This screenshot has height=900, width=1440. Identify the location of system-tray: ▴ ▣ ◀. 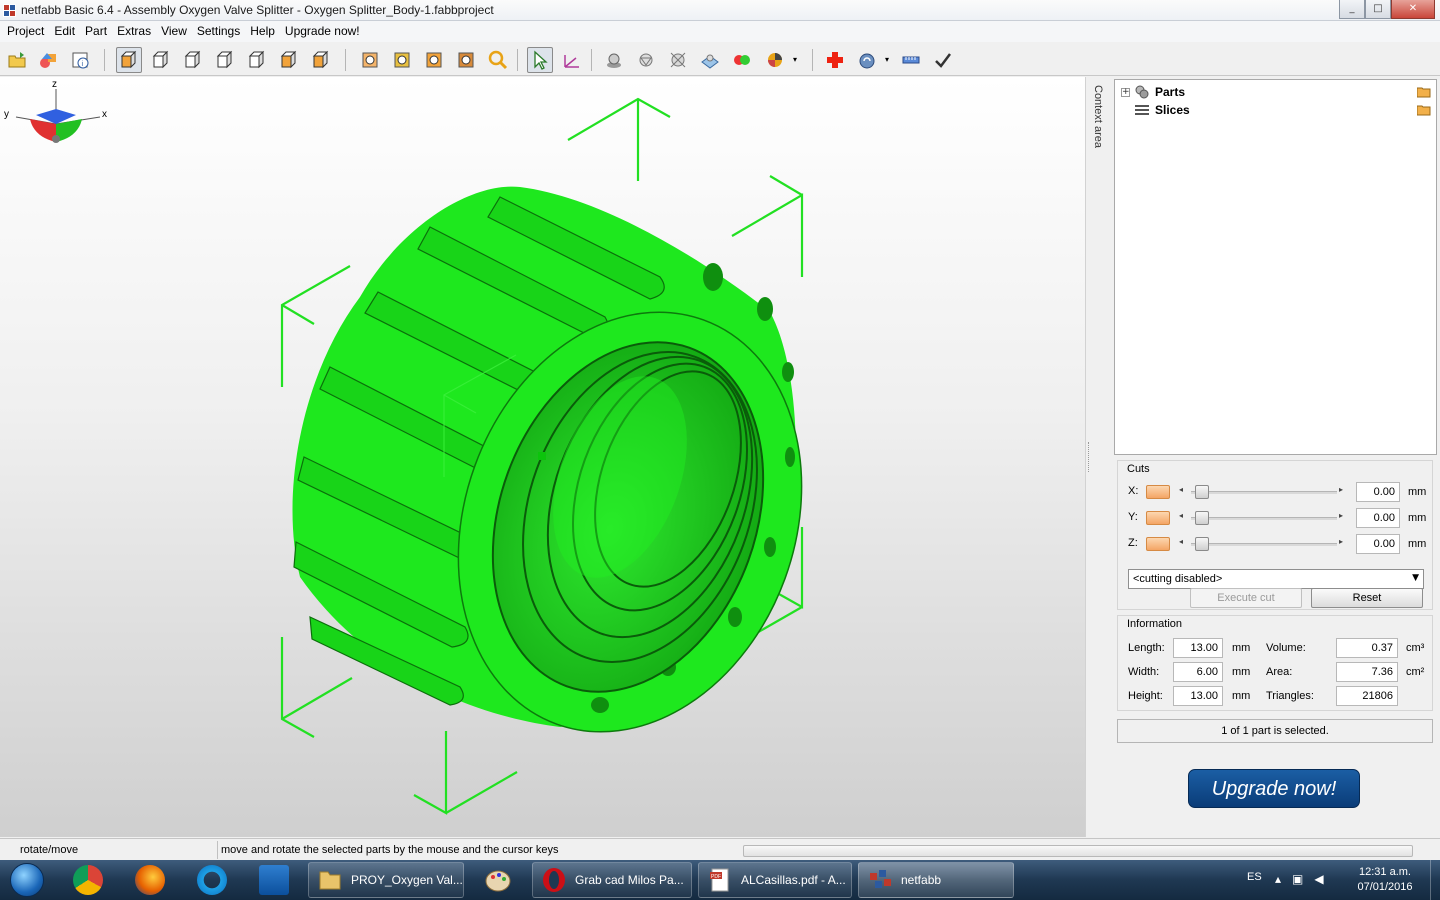
(1299, 879).